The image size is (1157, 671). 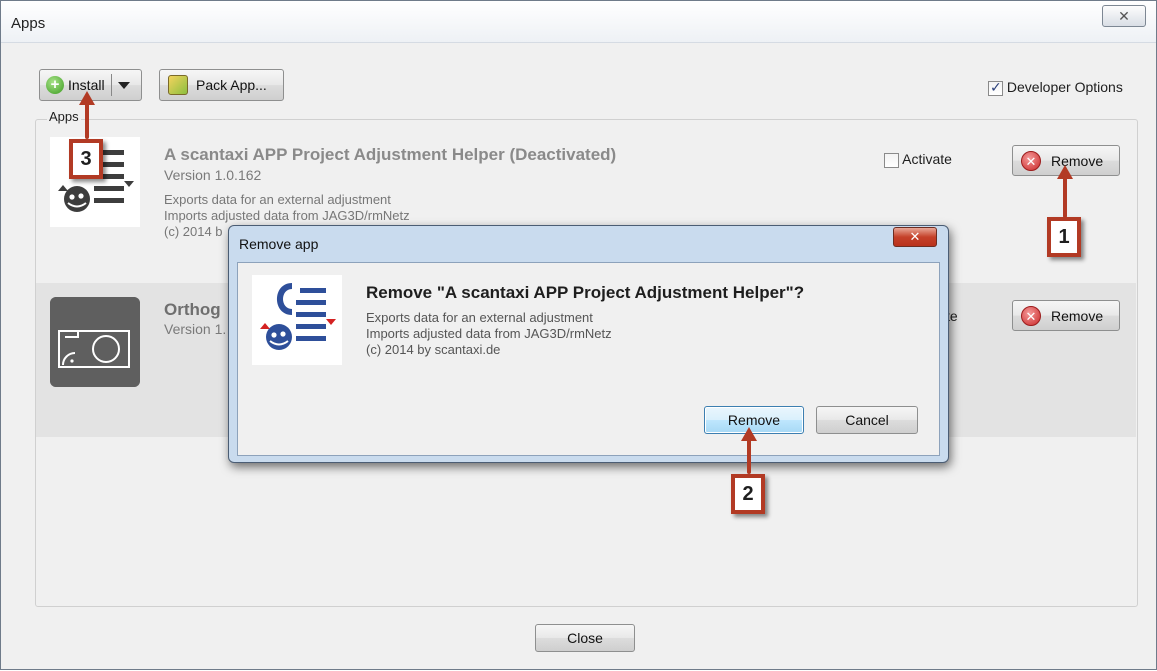 I want to click on window-close-button: ✕, so click(x=1124, y=16).